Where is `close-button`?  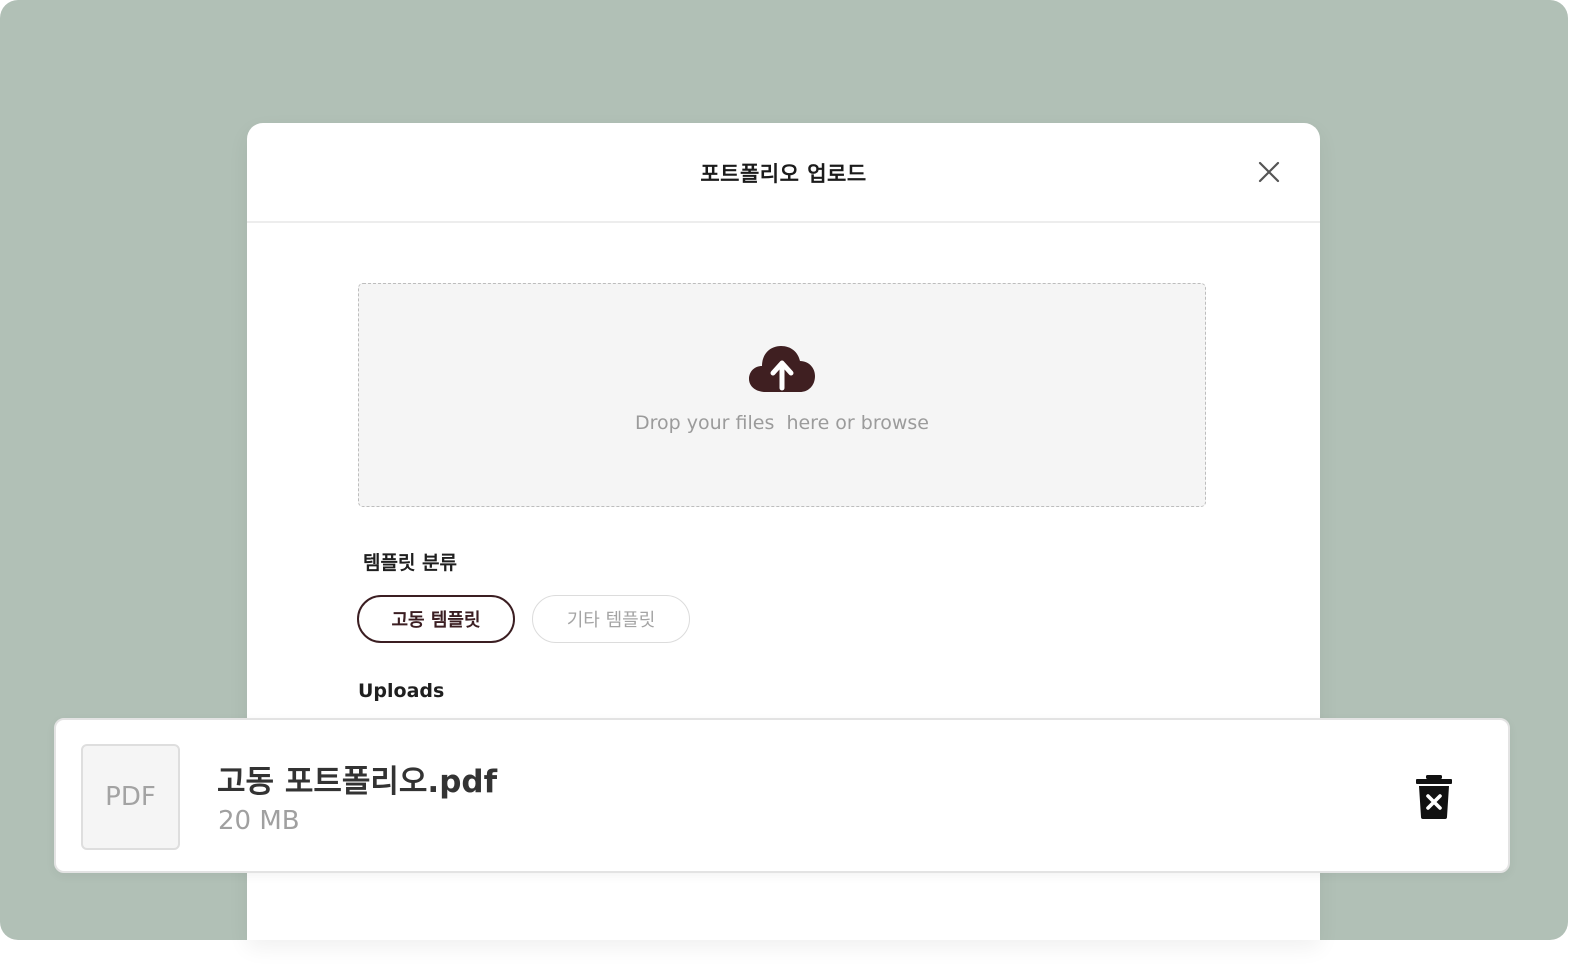 close-button is located at coordinates (1269, 172).